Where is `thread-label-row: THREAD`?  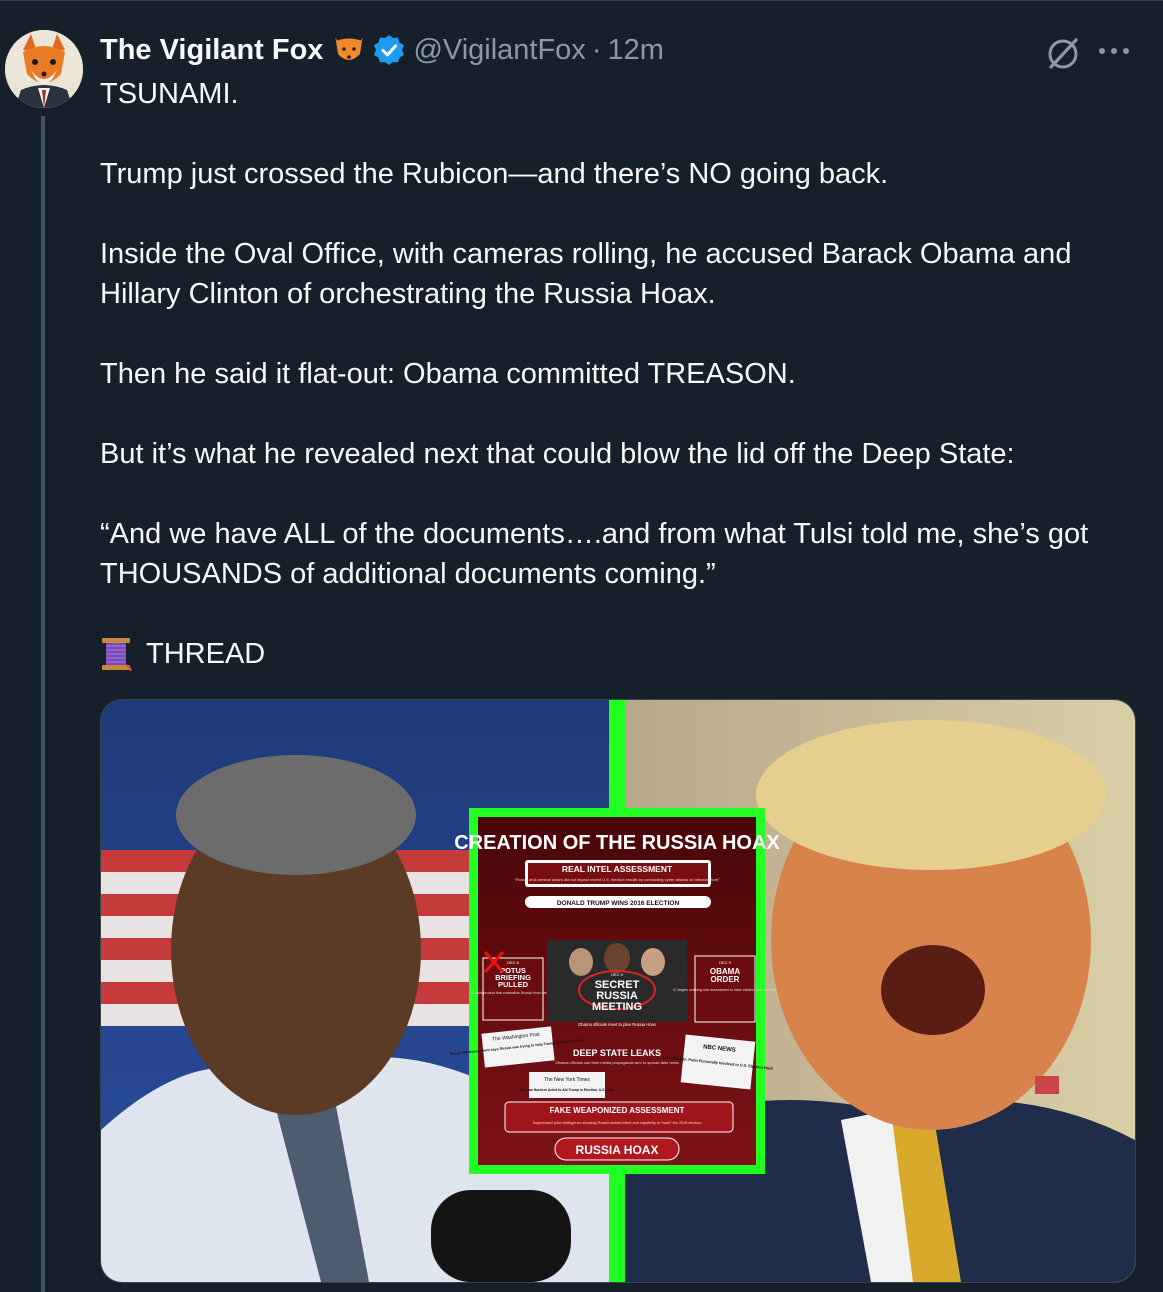 thread-label-row: THREAD is located at coordinates (625, 654).